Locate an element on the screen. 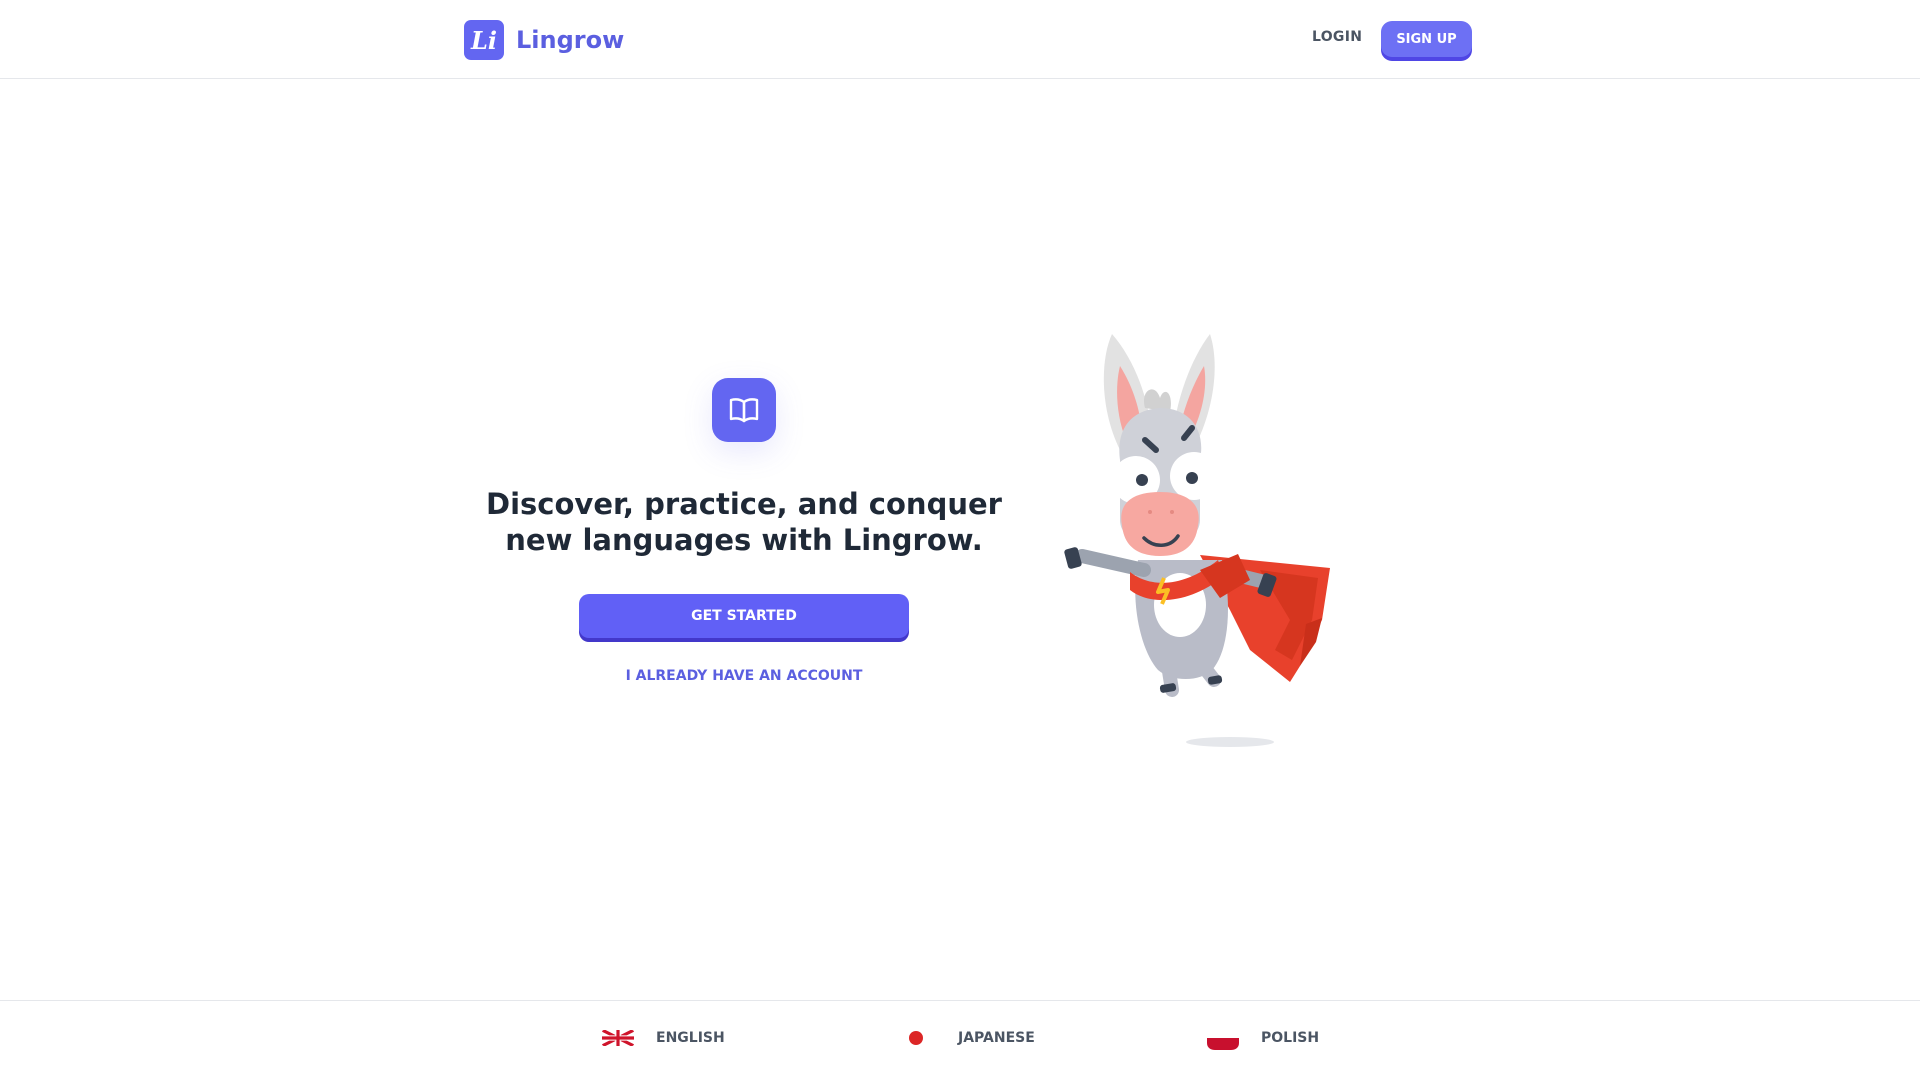 This screenshot has width=1920, height=1080. book-open-icon is located at coordinates (744, 410).